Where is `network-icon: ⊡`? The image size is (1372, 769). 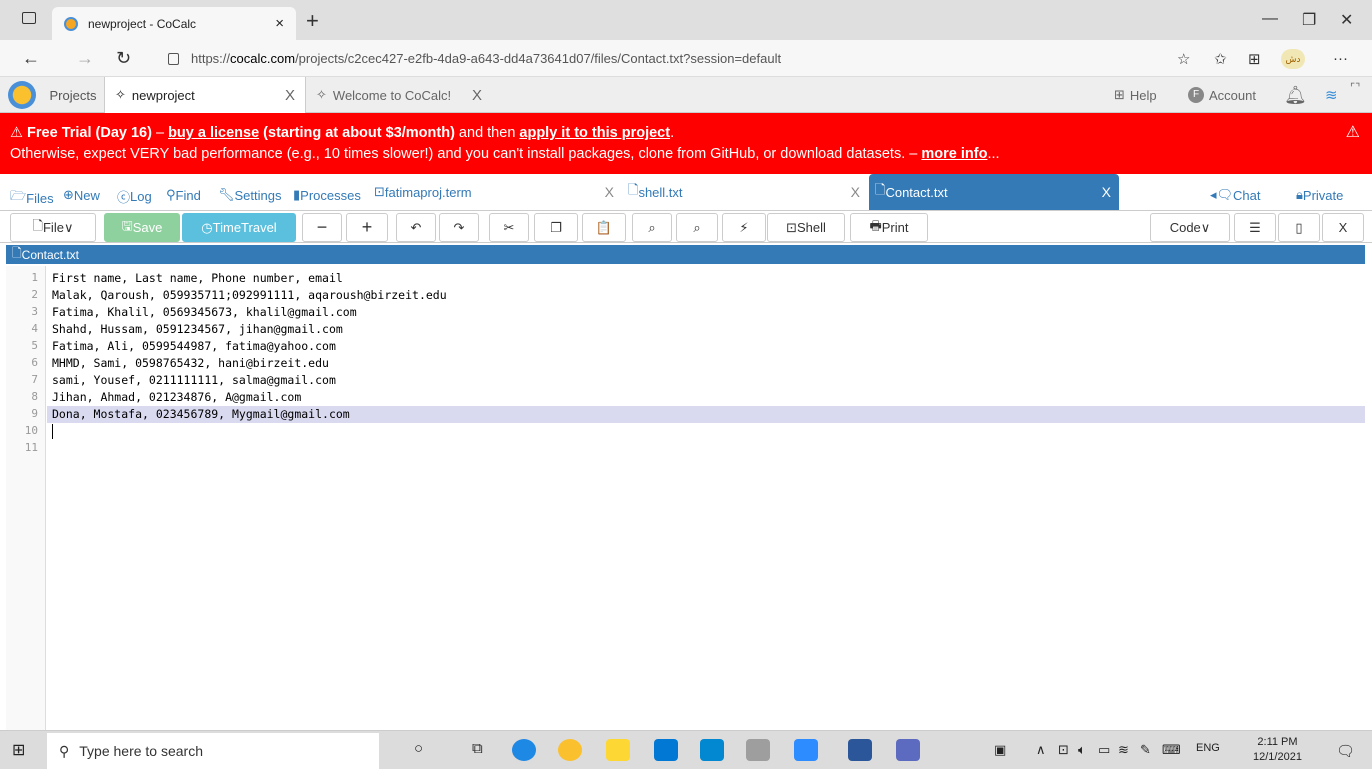 network-icon: ⊡ is located at coordinates (1063, 750).